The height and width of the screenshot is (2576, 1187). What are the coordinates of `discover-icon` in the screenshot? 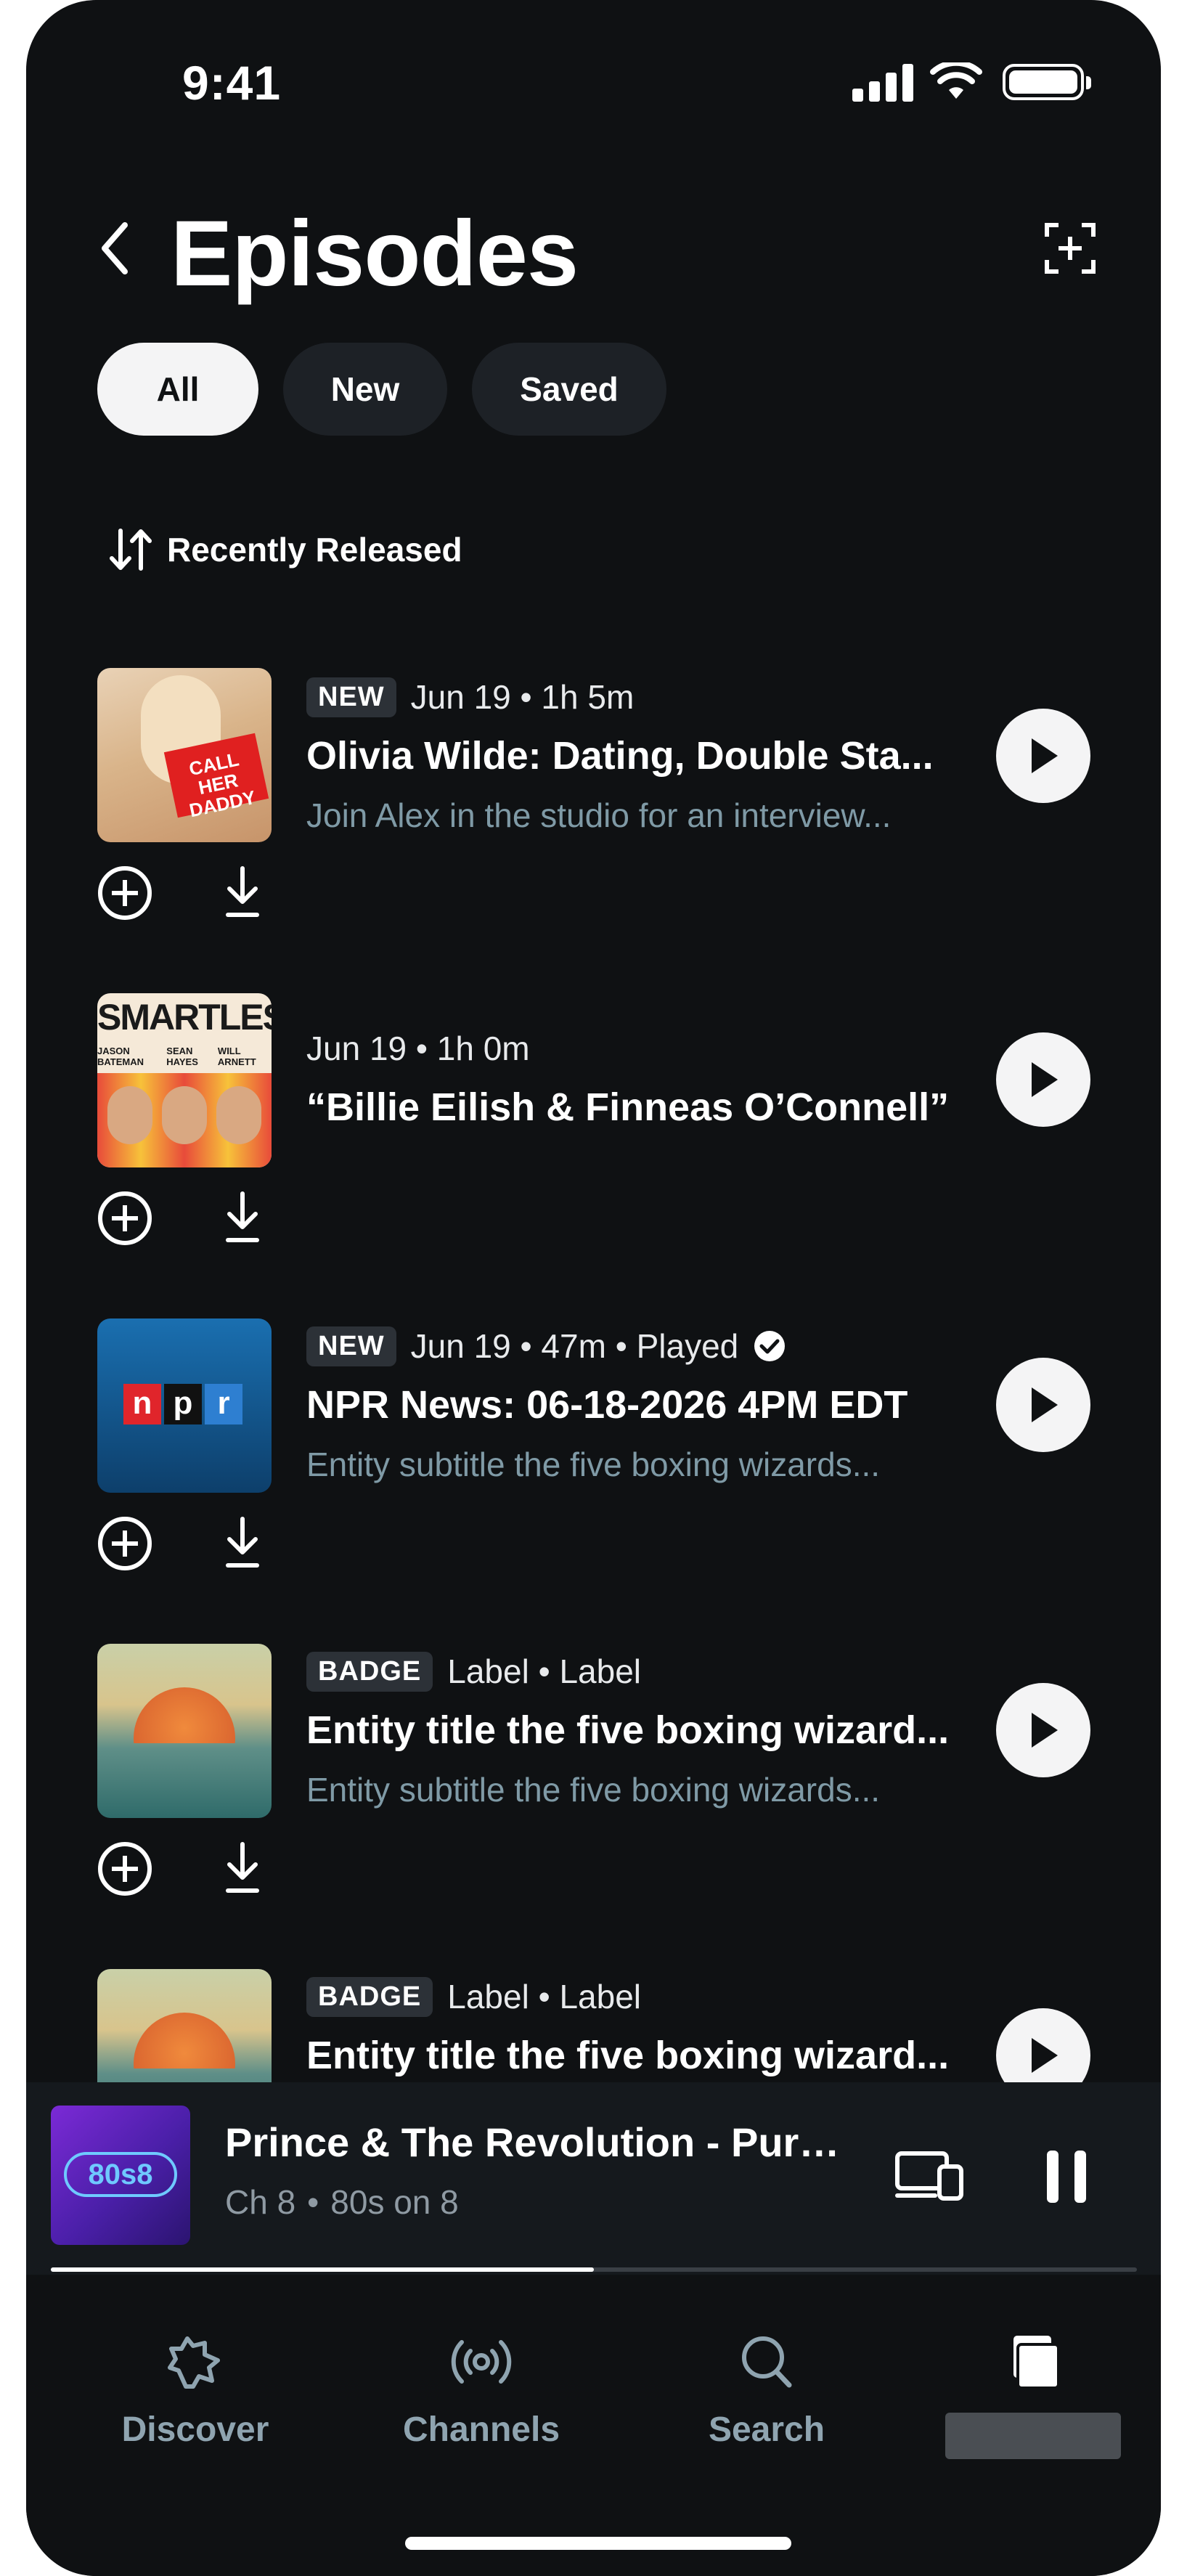 It's located at (194, 2362).